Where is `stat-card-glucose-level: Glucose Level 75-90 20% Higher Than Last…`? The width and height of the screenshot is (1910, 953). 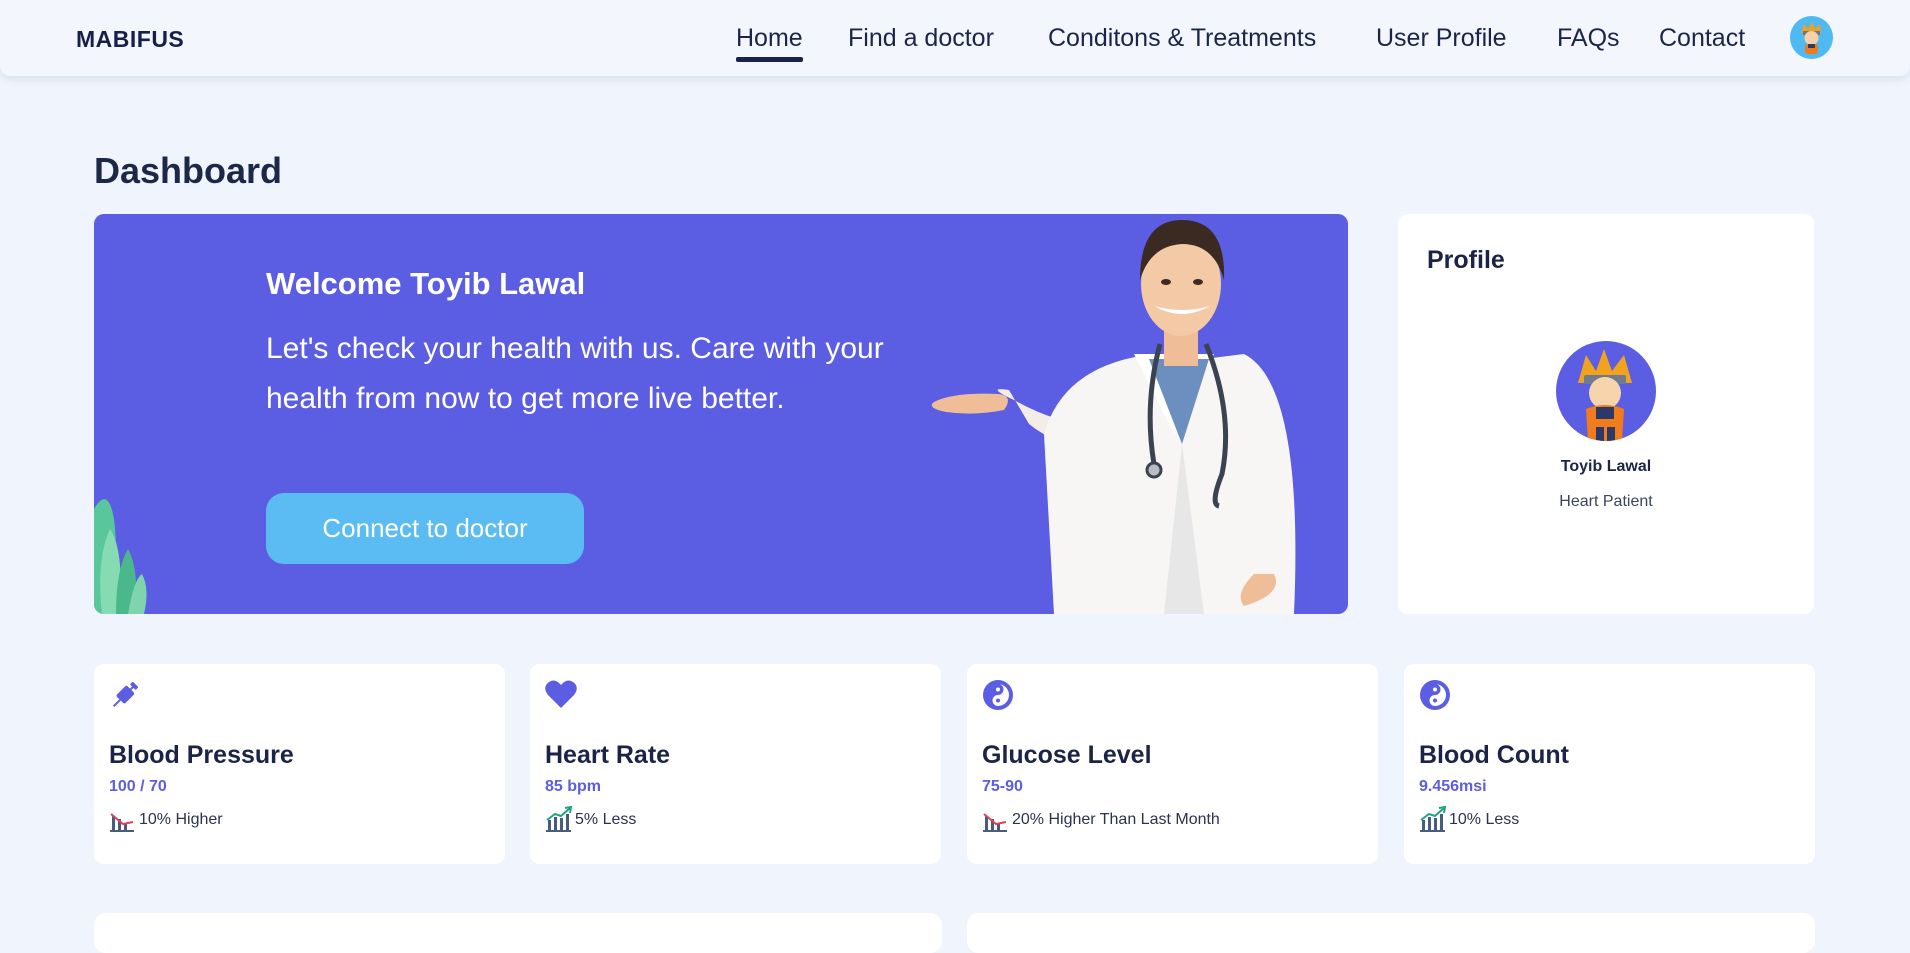
stat-card-glucose-level: Glucose Level 75-90 20% Higher Than Last… is located at coordinates (1172, 764).